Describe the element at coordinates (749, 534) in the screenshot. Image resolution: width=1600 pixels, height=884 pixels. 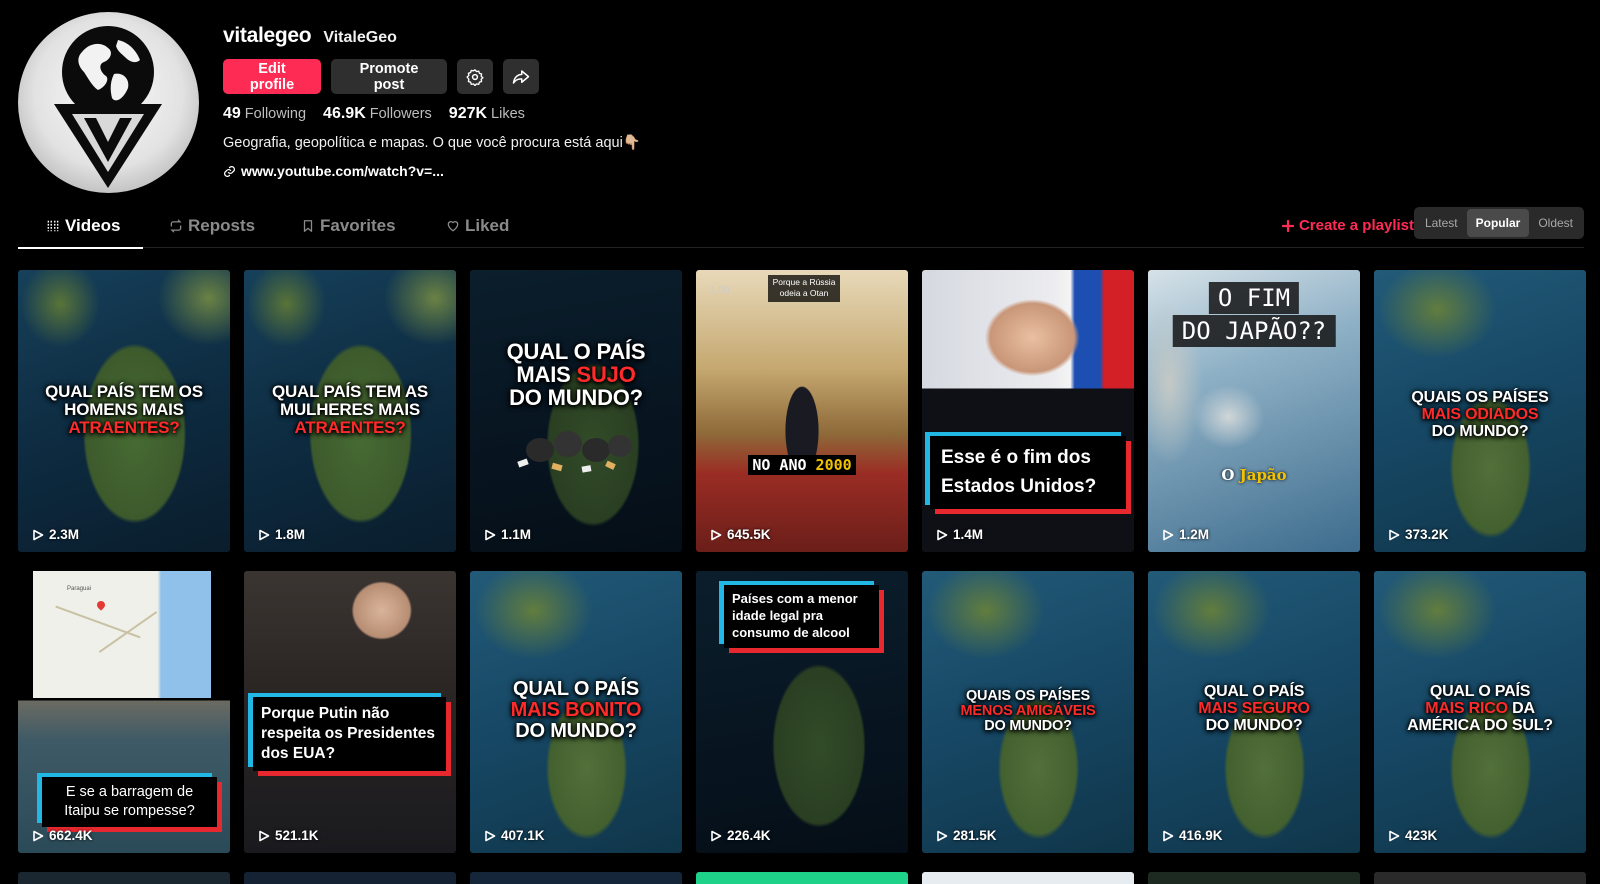
I see `play-count-value: 645.5K` at that location.